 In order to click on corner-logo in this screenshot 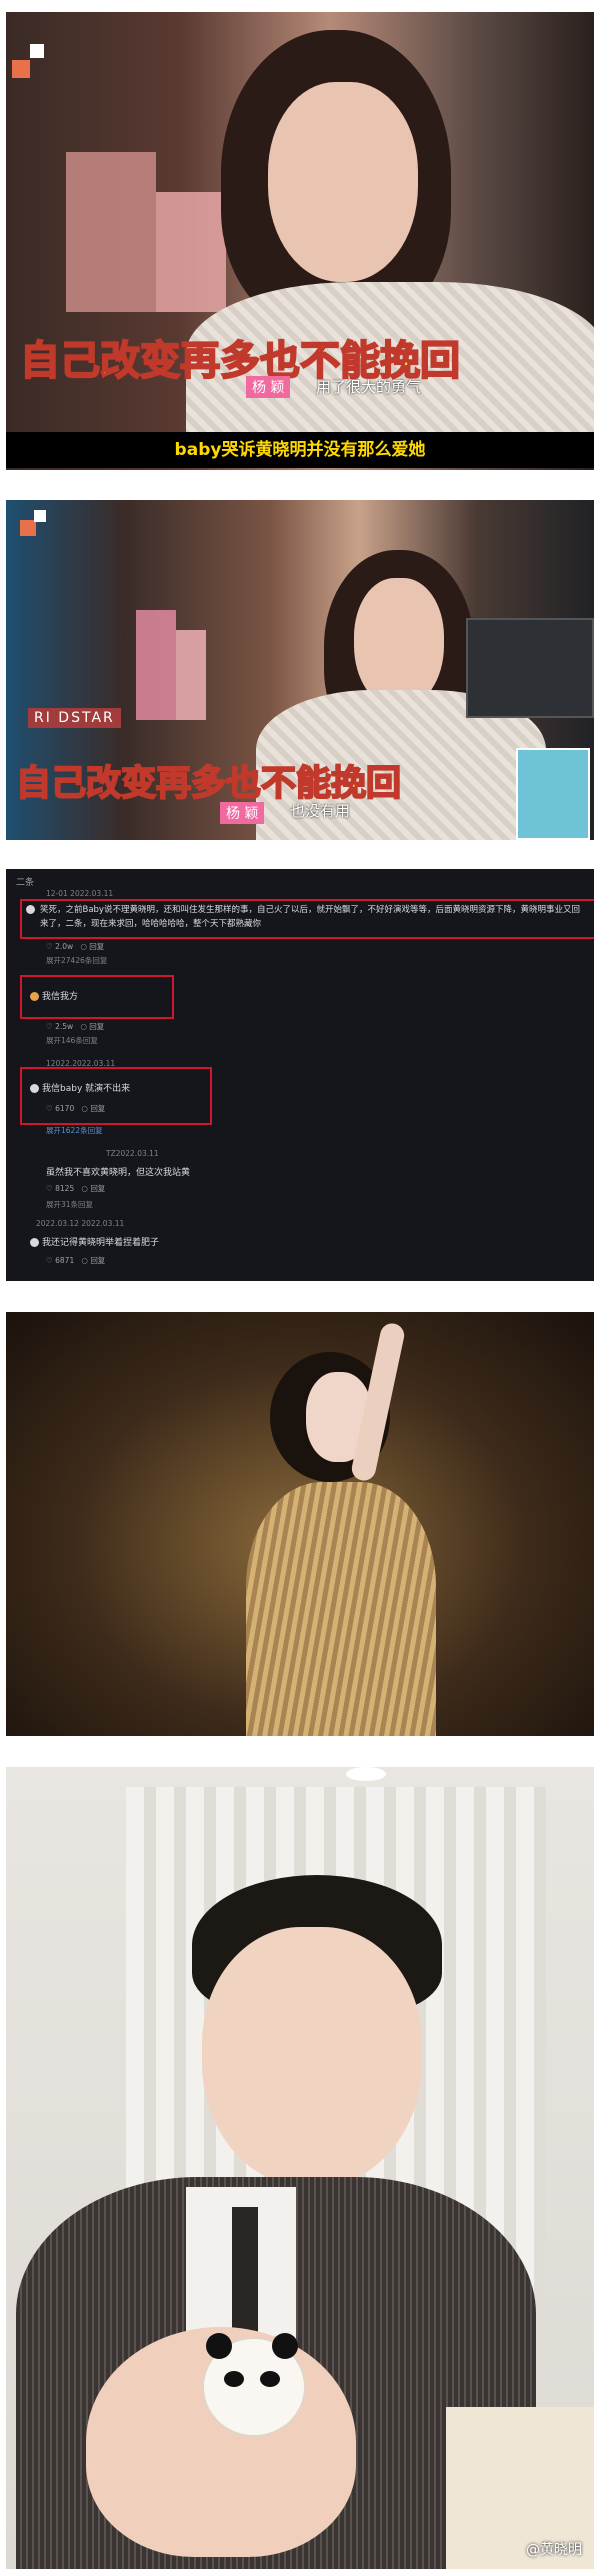, I will do `click(21, 69)`.